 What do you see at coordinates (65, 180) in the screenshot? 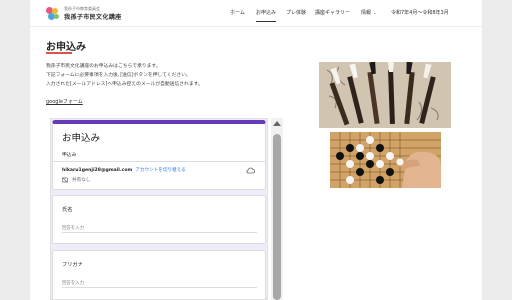
I see `not-shared-icon` at bounding box center [65, 180].